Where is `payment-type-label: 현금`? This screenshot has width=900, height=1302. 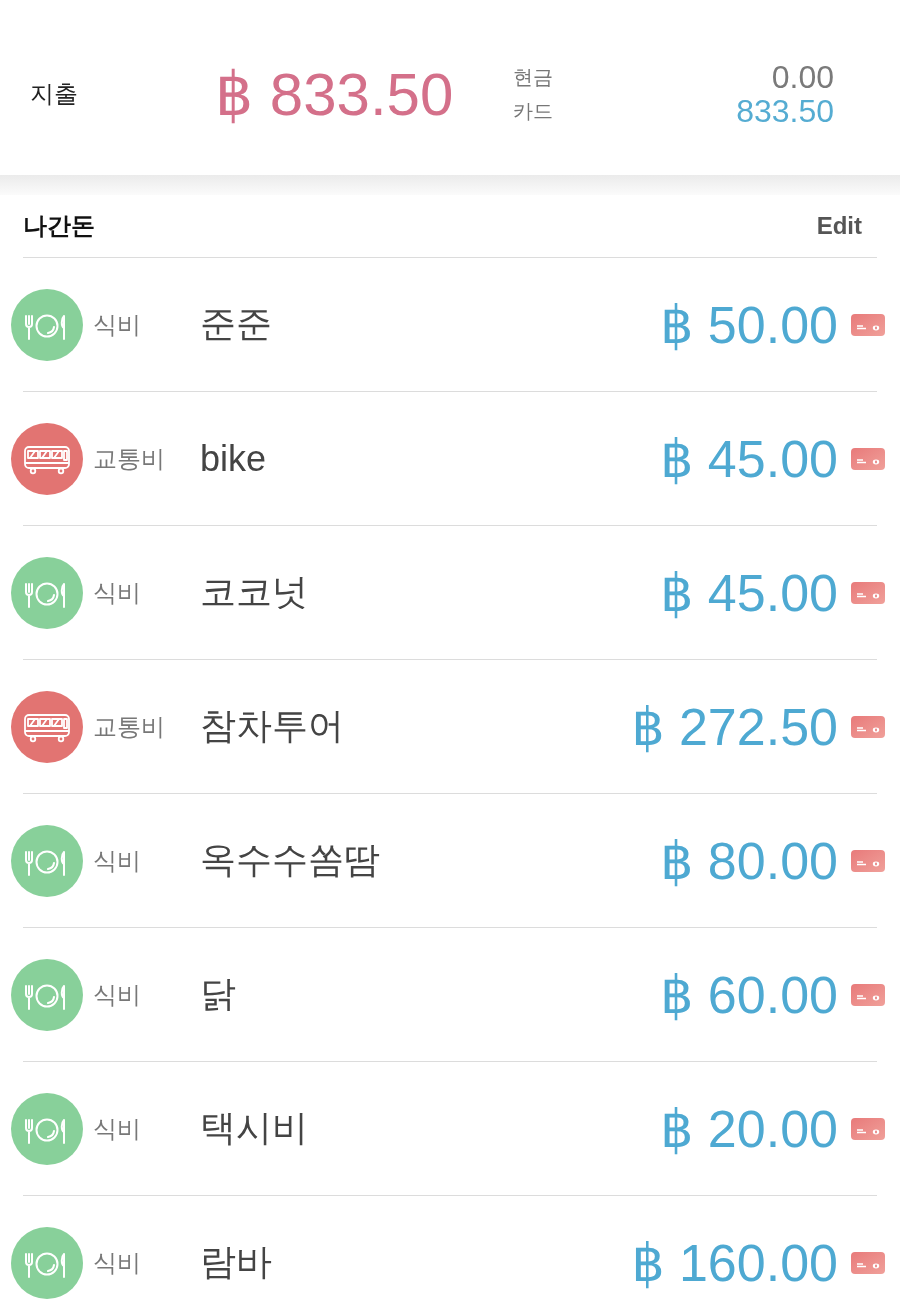
payment-type-label: 현금 is located at coordinates (533, 77).